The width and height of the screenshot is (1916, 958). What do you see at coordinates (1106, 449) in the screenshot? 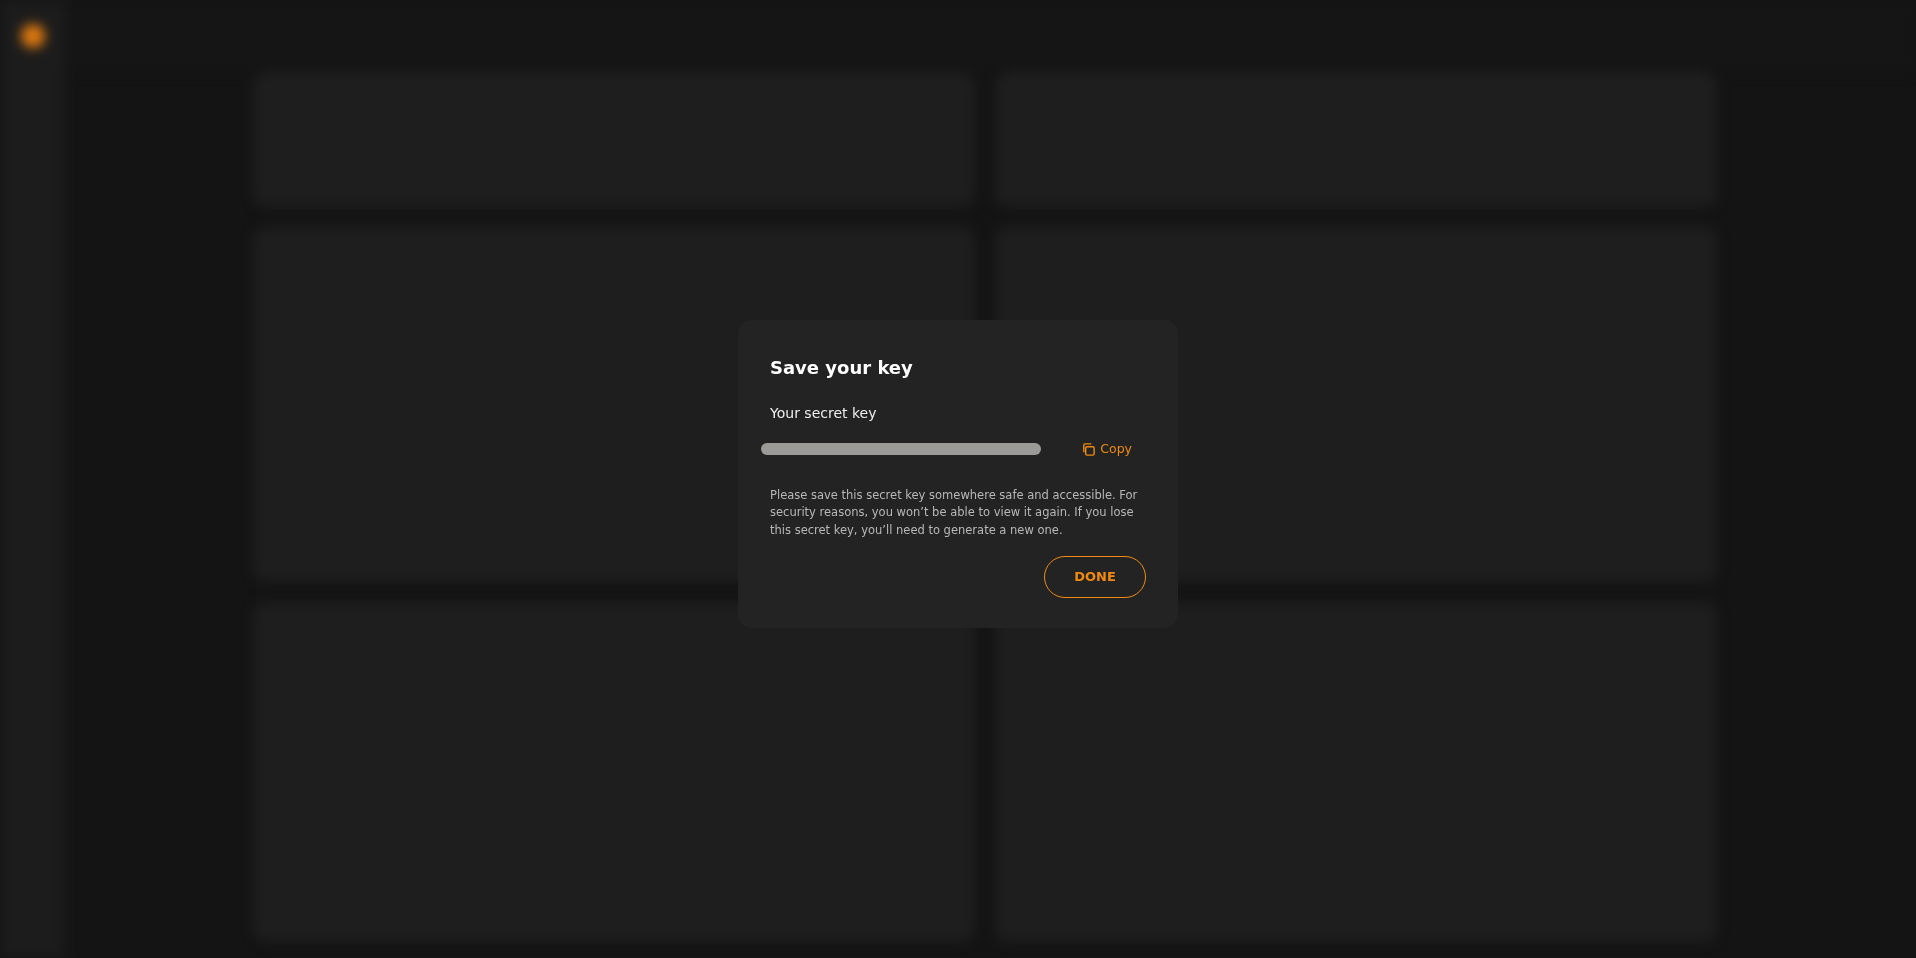
I see `copy-button: Copy` at bounding box center [1106, 449].